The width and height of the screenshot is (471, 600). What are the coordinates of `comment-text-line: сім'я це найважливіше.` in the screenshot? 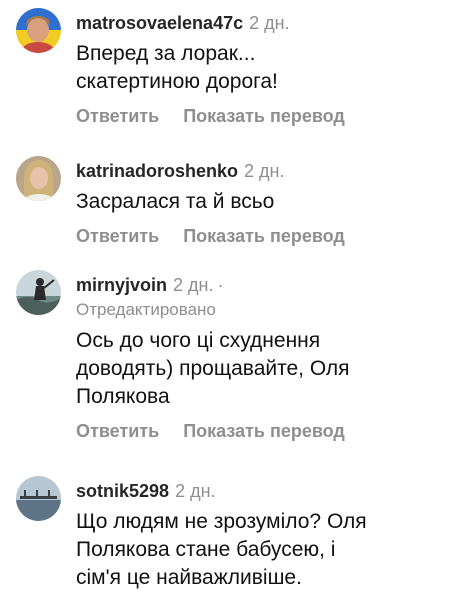 It's located at (189, 577).